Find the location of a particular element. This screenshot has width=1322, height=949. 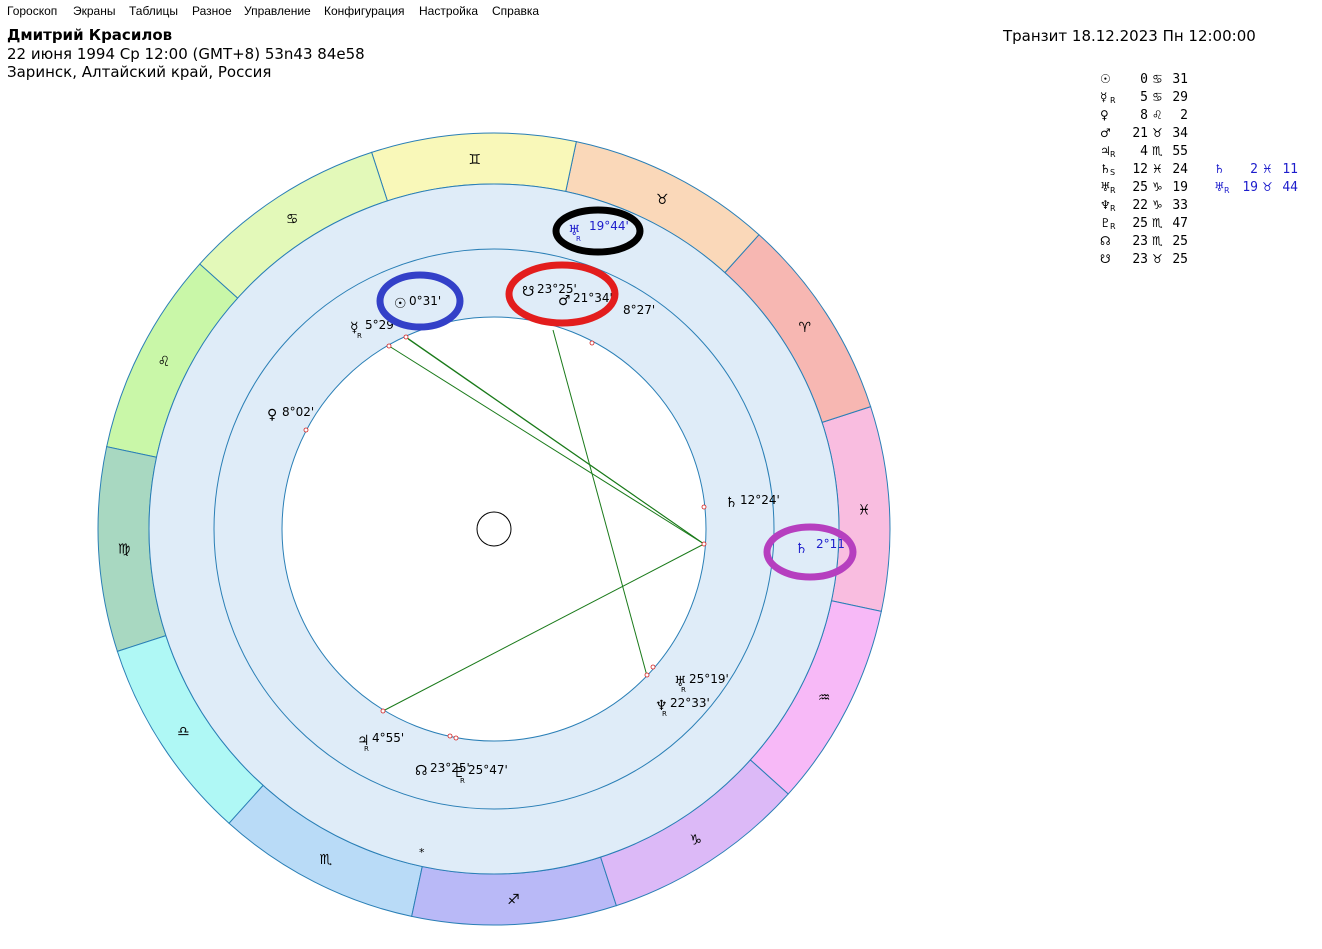

cancer-sign-icon: ♋ is located at coordinates (292, 219).